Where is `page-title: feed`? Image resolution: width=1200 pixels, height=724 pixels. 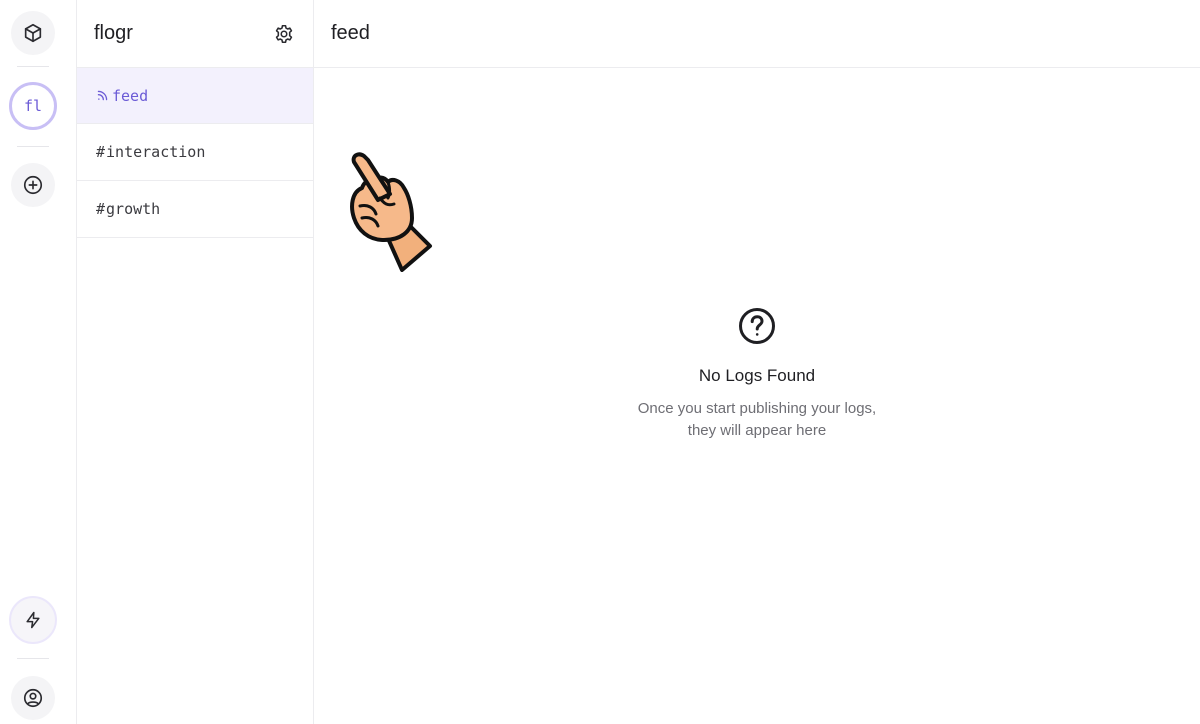
page-title: feed is located at coordinates (350, 33).